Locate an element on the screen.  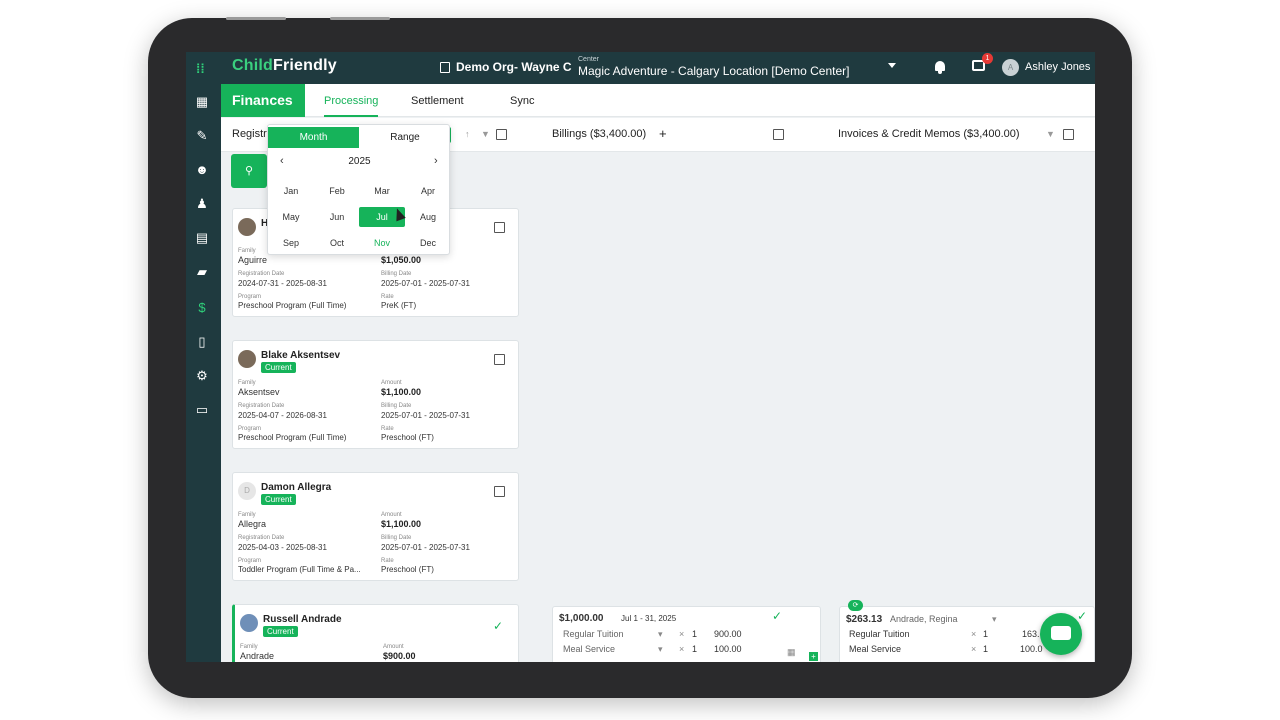
checkin-icon: ✎ is located at coordinates (202, 136).